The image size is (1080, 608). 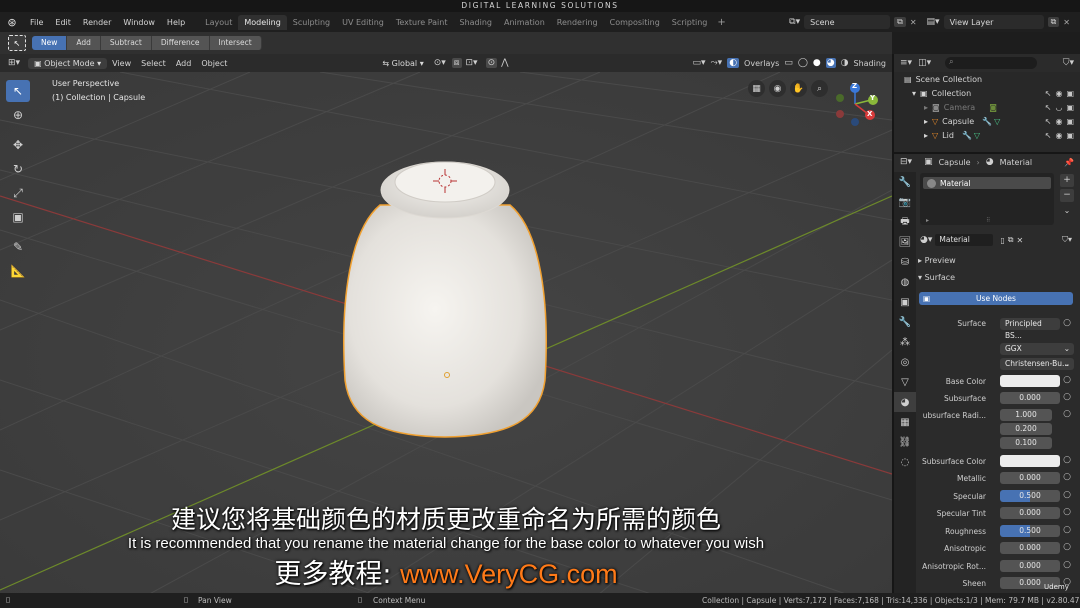 What do you see at coordinates (1067, 495) in the screenshot?
I see `specular-socket-icon: ○` at bounding box center [1067, 495].